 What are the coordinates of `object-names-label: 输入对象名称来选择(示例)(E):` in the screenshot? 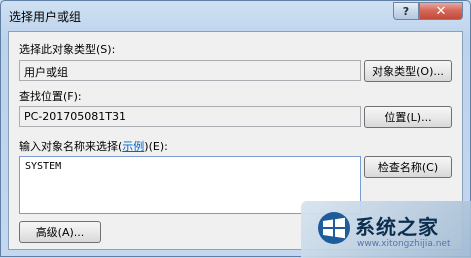 It's located at (93, 146).